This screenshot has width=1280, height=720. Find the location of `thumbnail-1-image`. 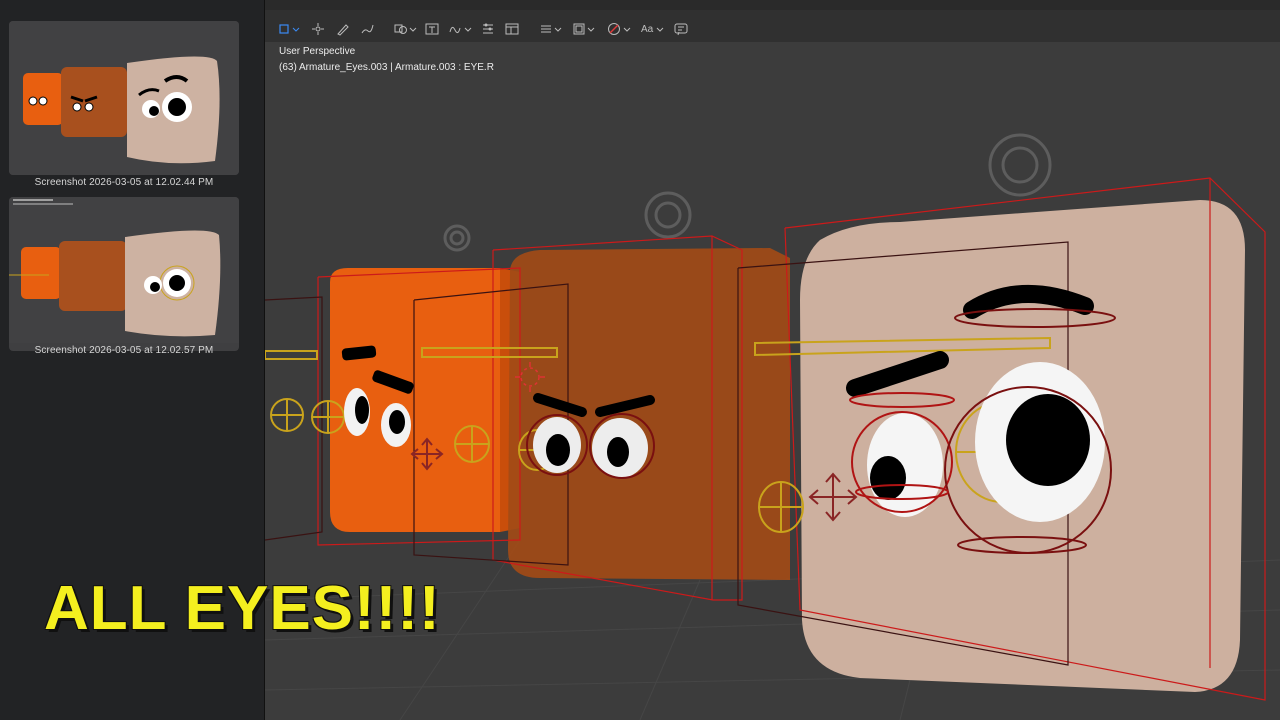

thumbnail-1-image is located at coordinates (124, 98).